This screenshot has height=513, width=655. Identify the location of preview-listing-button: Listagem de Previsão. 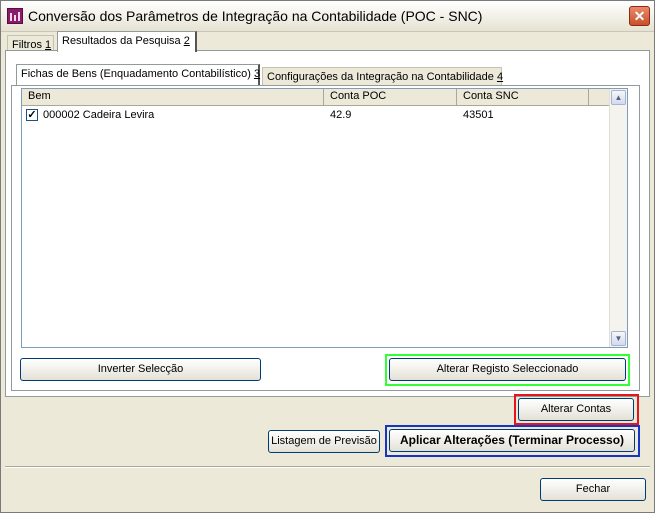
(324, 441).